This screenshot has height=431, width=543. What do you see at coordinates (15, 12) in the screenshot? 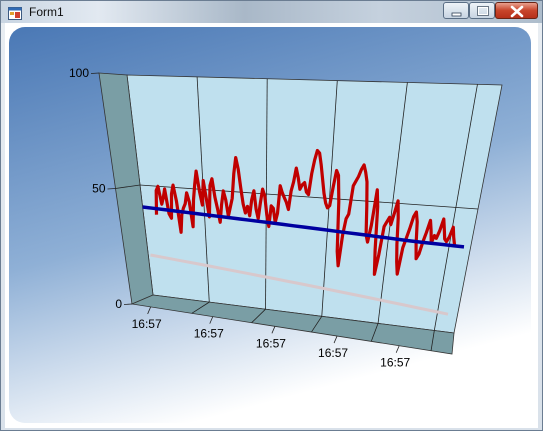
I see `app-form-icon` at bounding box center [15, 12].